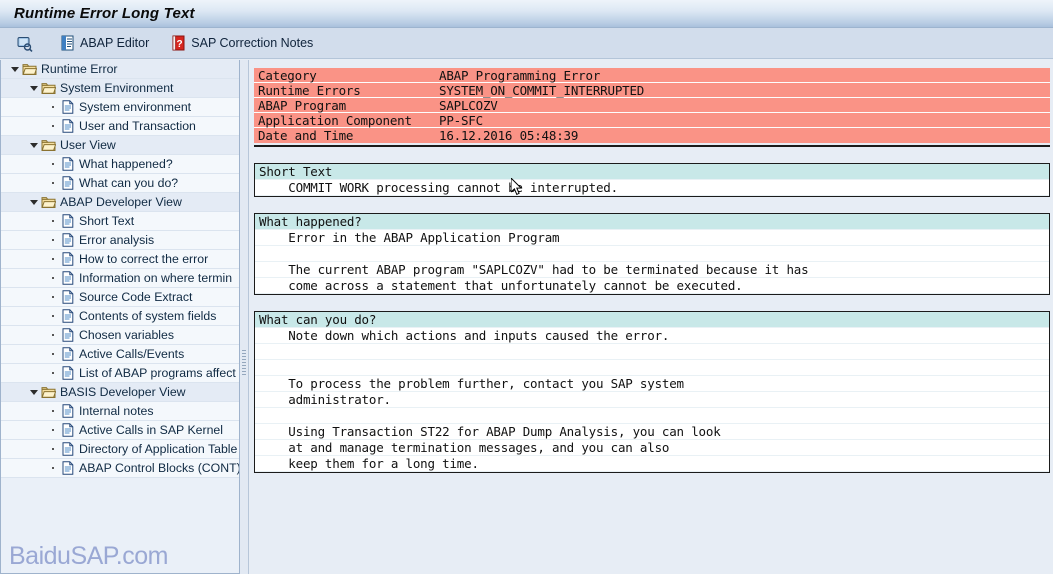 The width and height of the screenshot is (1053, 574). What do you see at coordinates (509, 135) in the screenshot?
I see `summary-value: 16.12.2016 05:48:39` at bounding box center [509, 135].